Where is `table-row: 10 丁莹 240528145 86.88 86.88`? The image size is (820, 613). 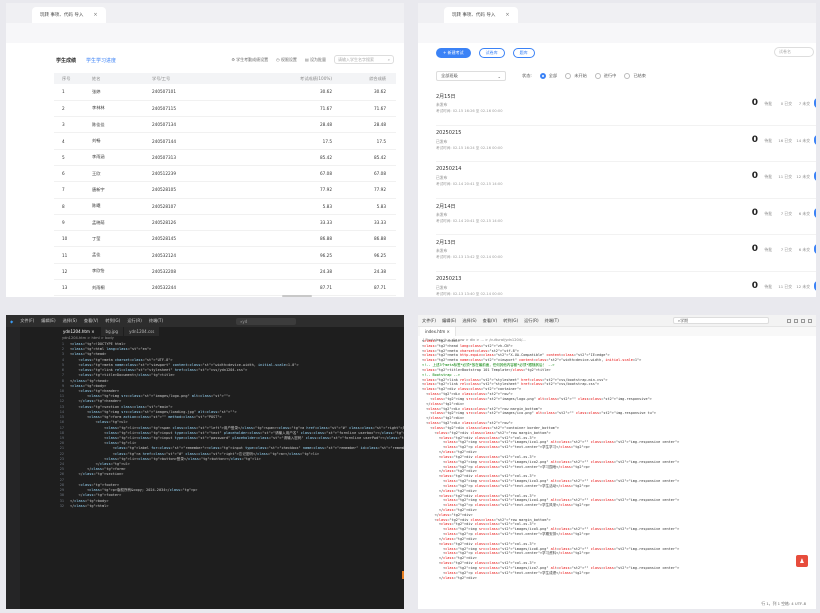 table-row: 10 丁莹 240528145 86.88 86.88 is located at coordinates (225, 239).